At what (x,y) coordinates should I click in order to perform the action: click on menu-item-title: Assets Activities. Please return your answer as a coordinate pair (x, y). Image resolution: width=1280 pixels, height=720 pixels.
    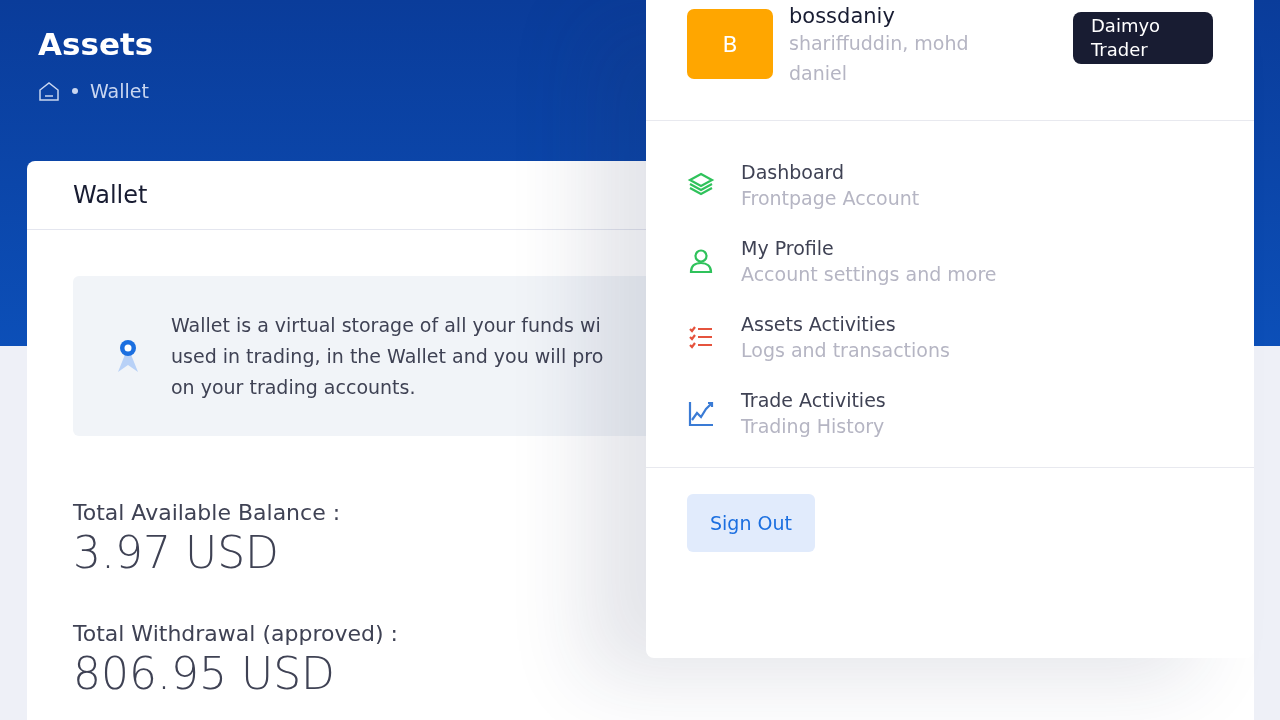
    Looking at the image, I should click on (845, 324).